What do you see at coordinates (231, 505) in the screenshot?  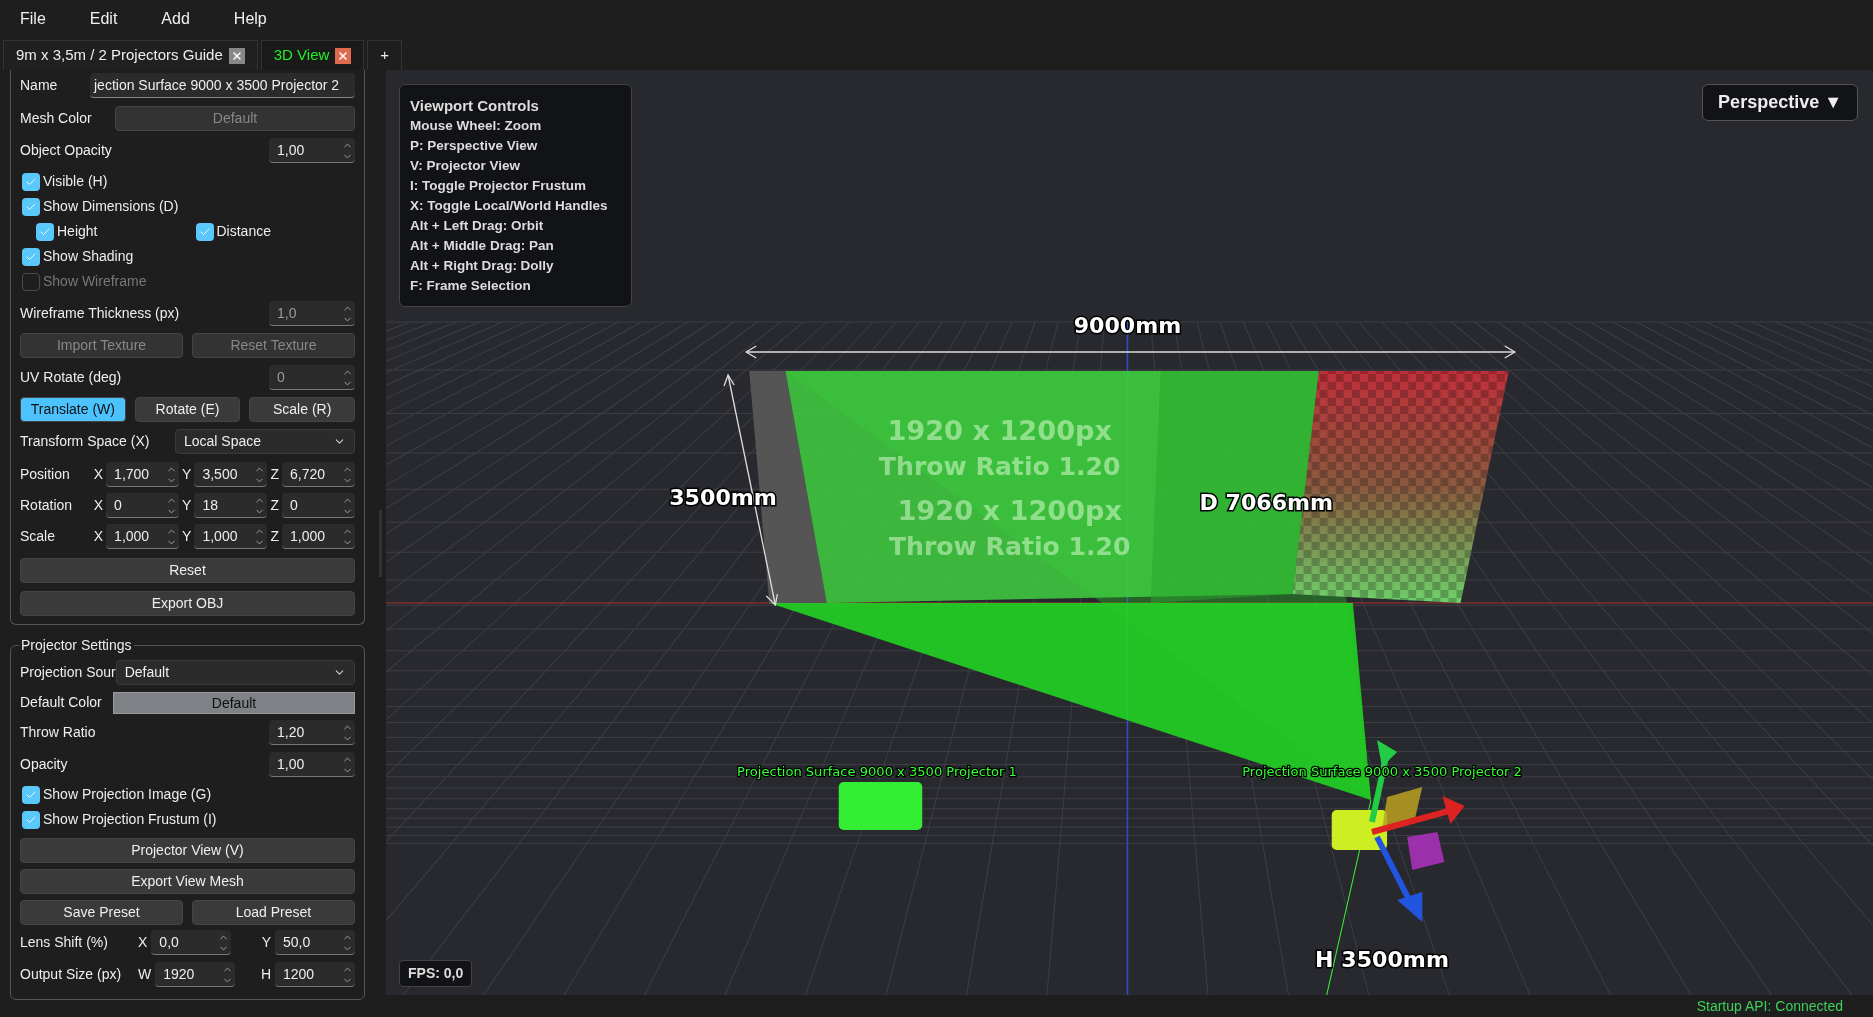 I see `number-field: 18` at bounding box center [231, 505].